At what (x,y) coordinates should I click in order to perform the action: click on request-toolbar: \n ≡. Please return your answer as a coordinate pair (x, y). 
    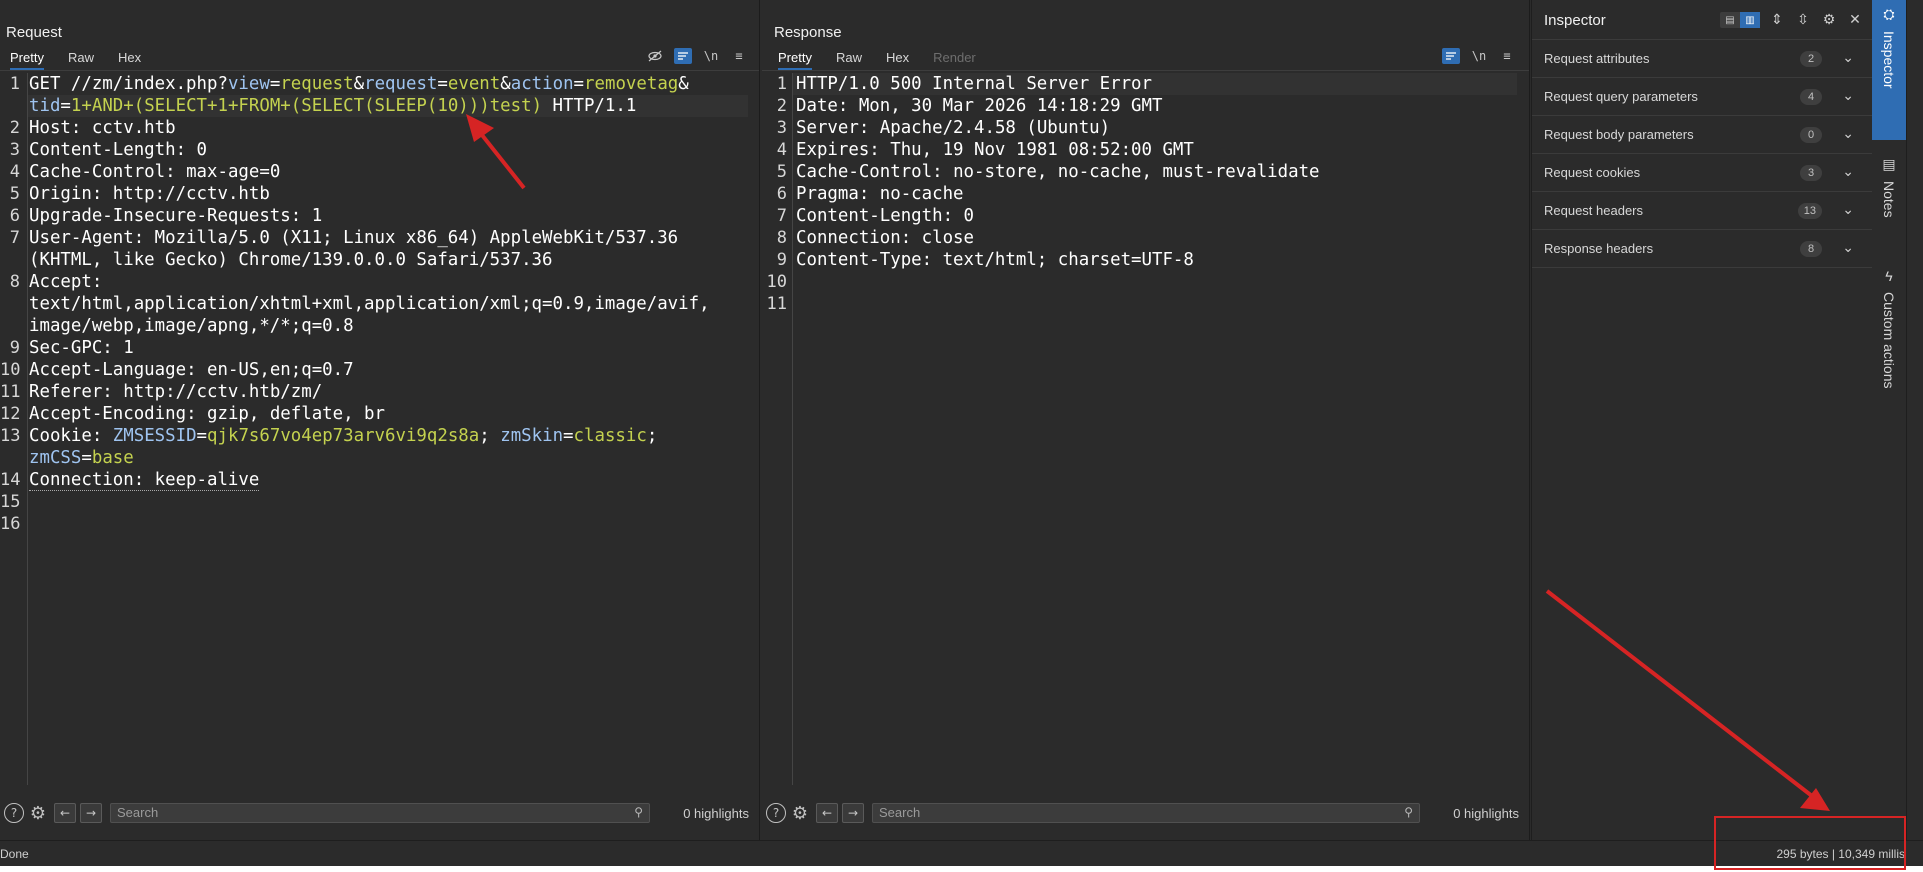
    Looking at the image, I should click on (697, 56).